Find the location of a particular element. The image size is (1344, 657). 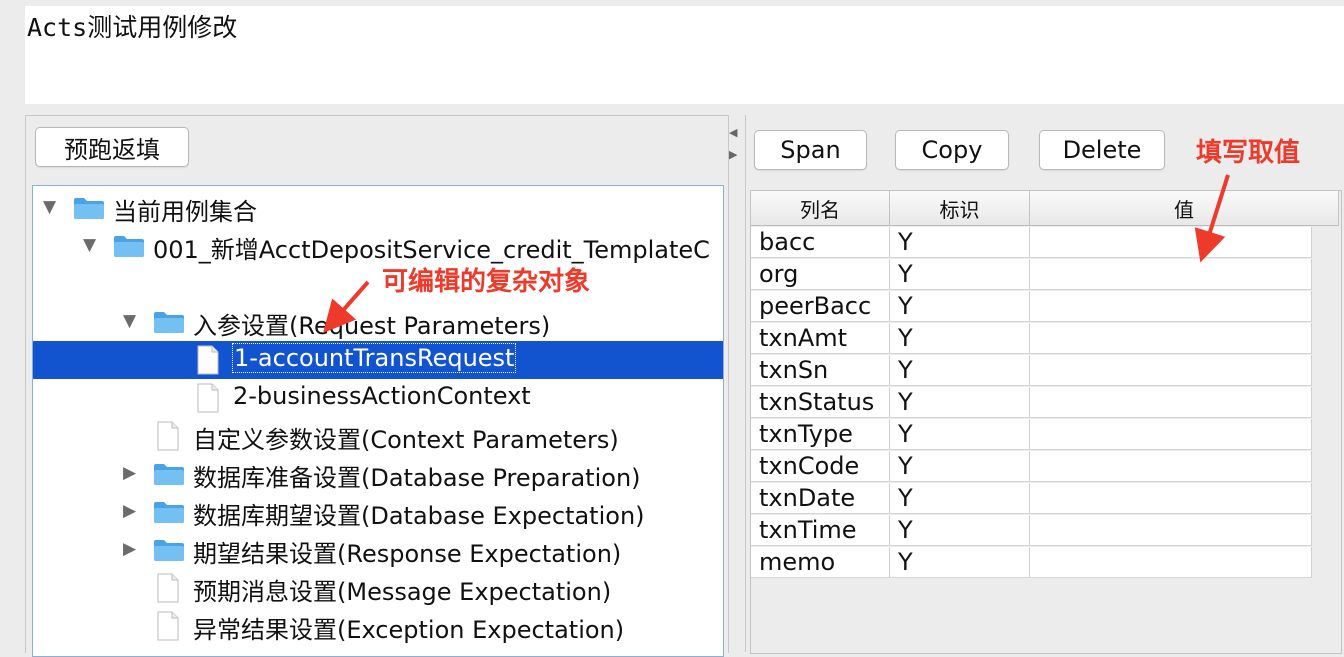

tree-node-label: 1-accountTransRequest is located at coordinates (374, 358).